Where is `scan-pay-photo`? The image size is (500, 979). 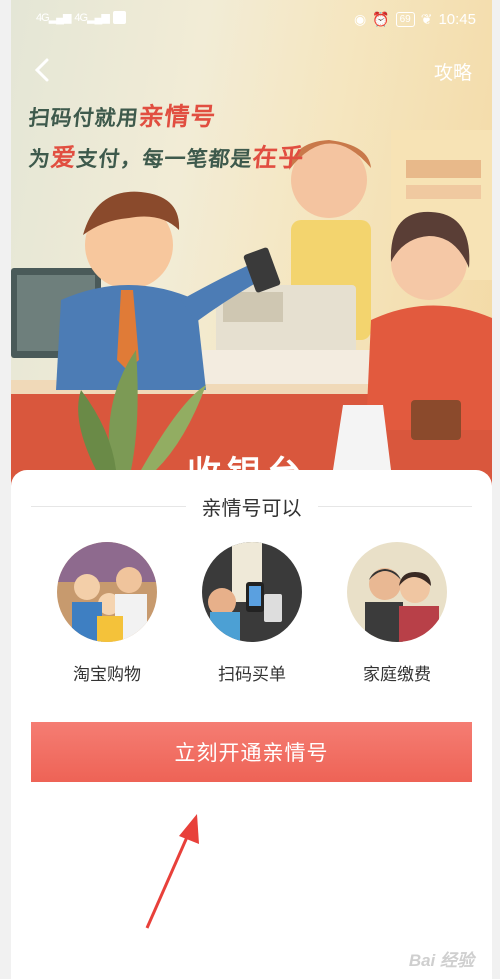 scan-pay-photo is located at coordinates (252, 592).